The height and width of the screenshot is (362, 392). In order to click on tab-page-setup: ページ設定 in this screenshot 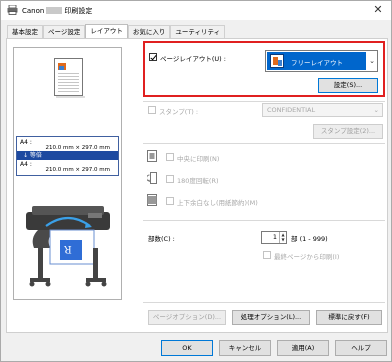, I will do `click(64, 31)`.